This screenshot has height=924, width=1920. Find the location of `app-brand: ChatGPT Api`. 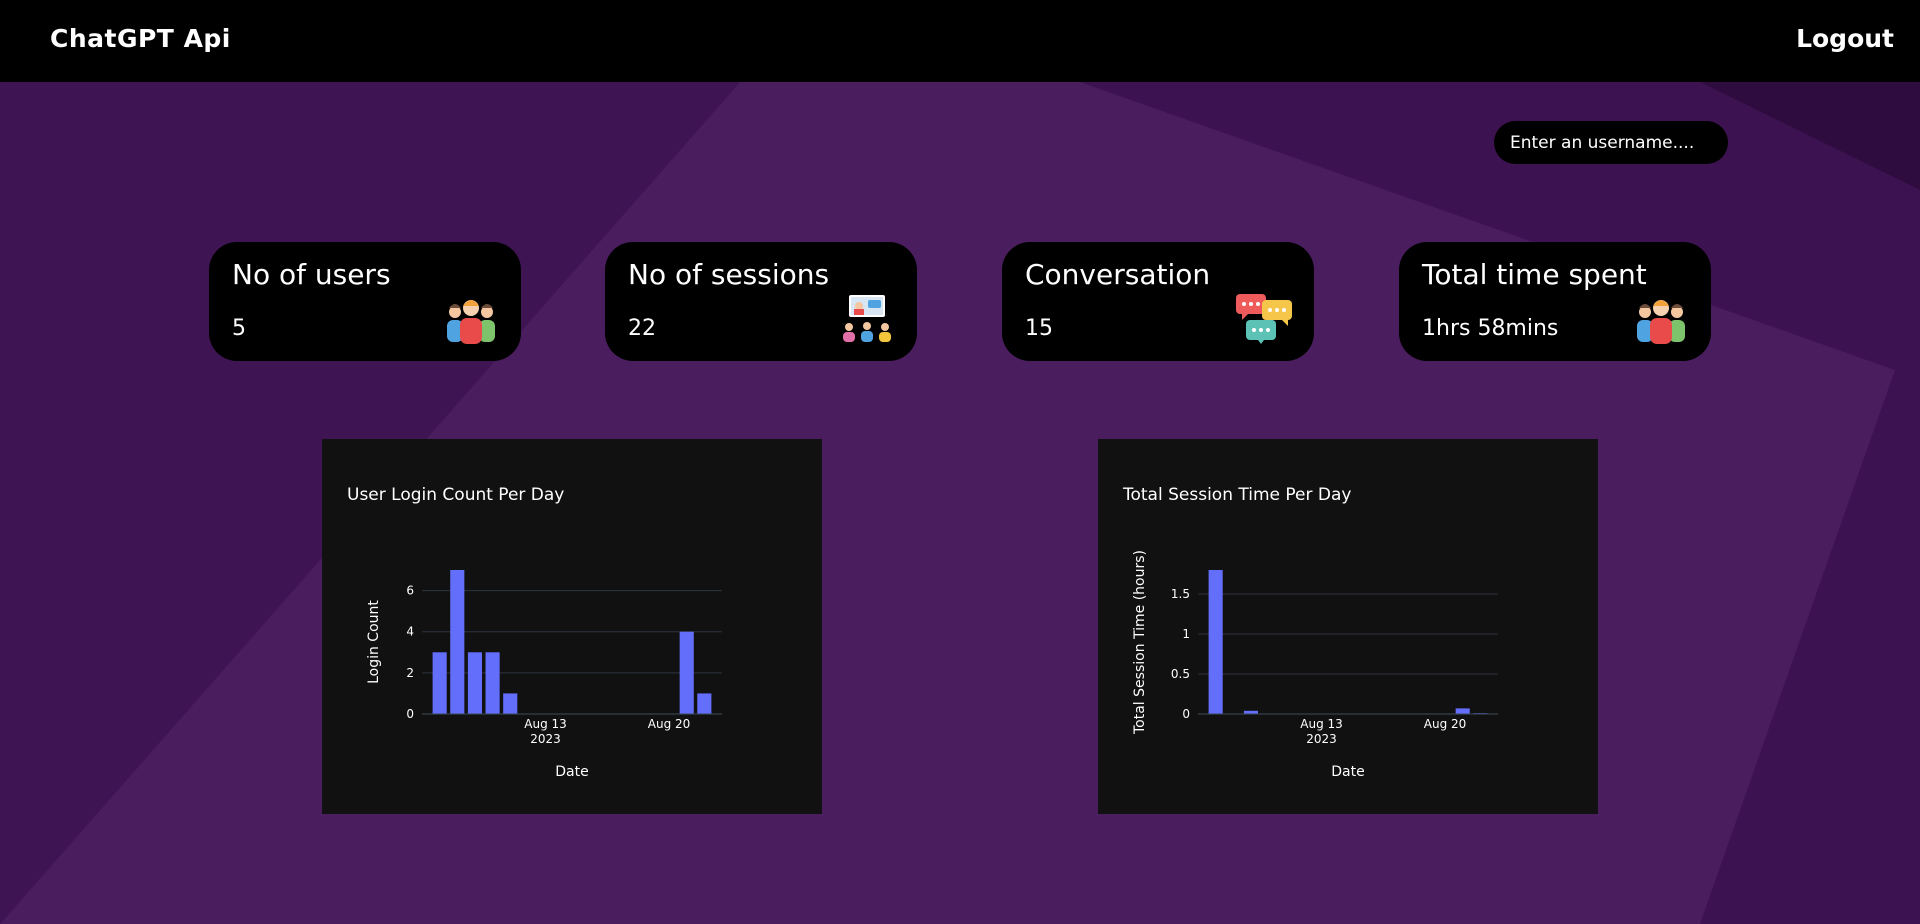

app-brand: ChatGPT Api is located at coordinates (140, 38).